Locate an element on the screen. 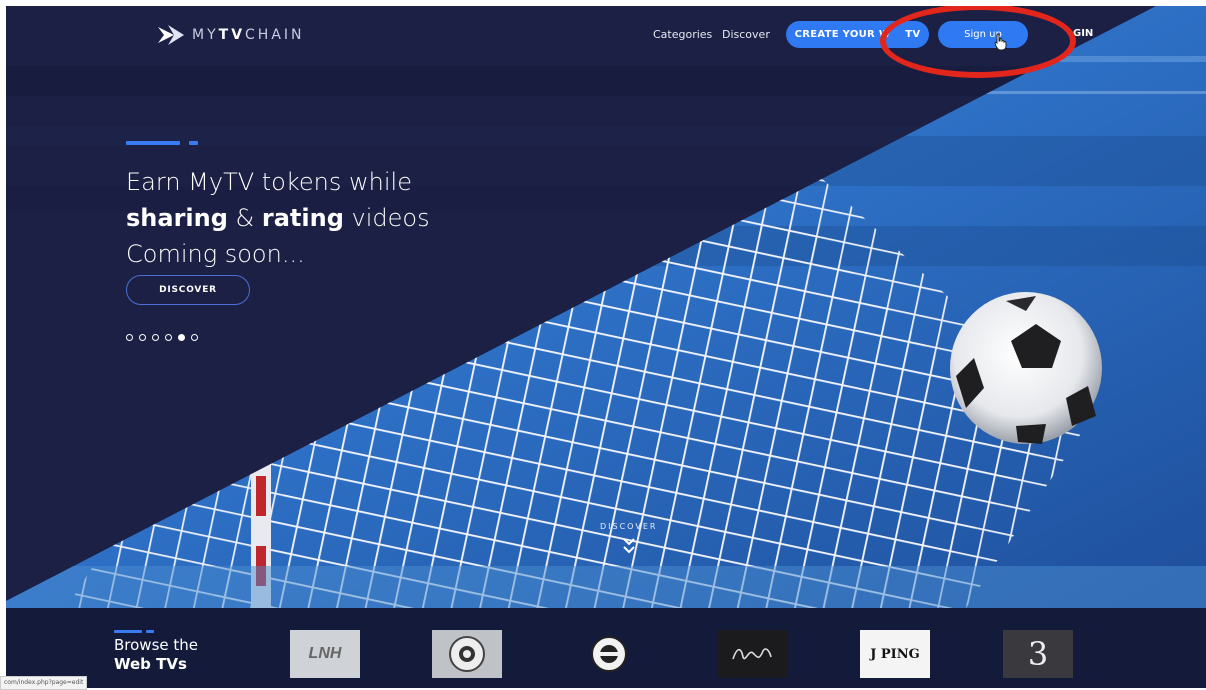 The width and height of the screenshot is (1206, 690). red-annotation-circle is located at coordinates (978, 42).